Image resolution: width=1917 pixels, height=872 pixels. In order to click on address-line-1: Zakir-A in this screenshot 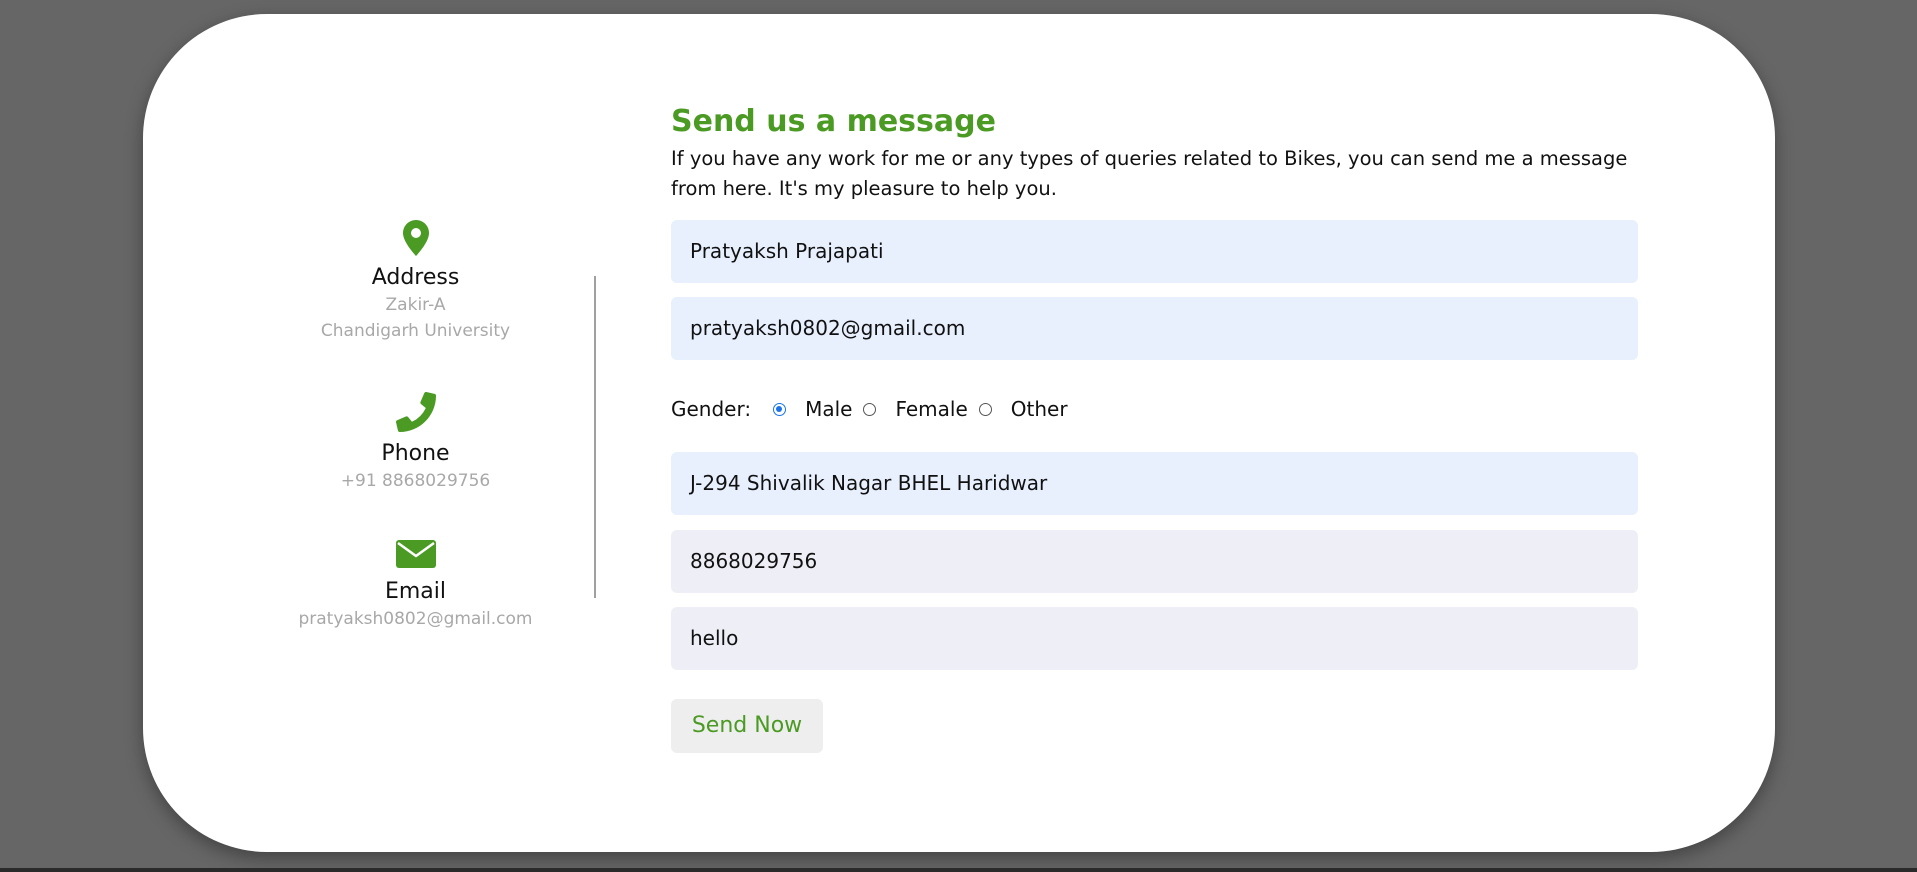, I will do `click(415, 305)`.